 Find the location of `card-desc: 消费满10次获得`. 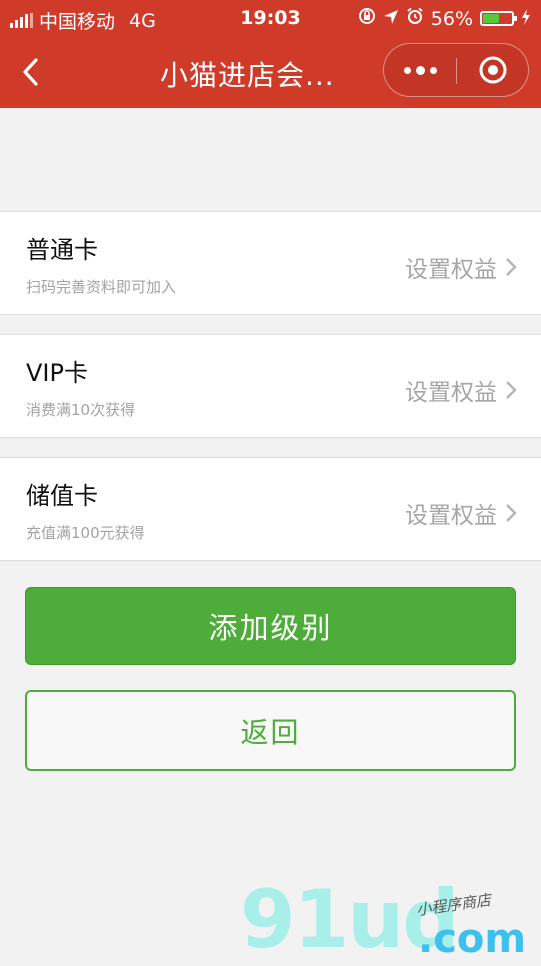

card-desc: 消费满10次获得 is located at coordinates (81, 410).